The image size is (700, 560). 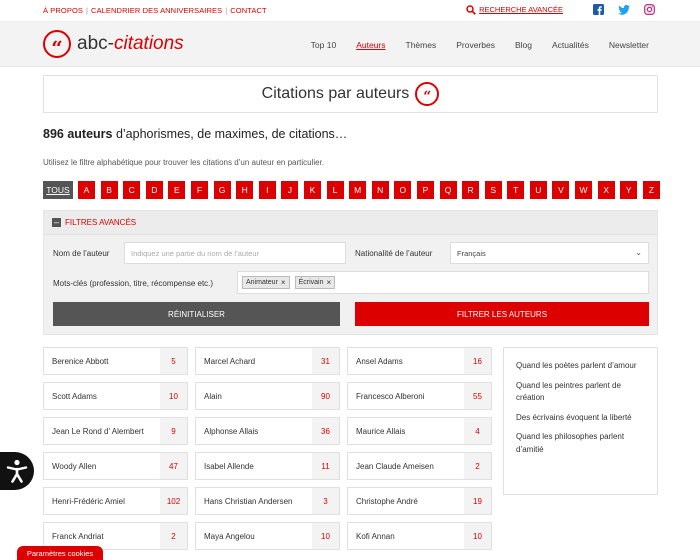 What do you see at coordinates (177, 190) in the screenshot?
I see `letter-e: E` at bounding box center [177, 190].